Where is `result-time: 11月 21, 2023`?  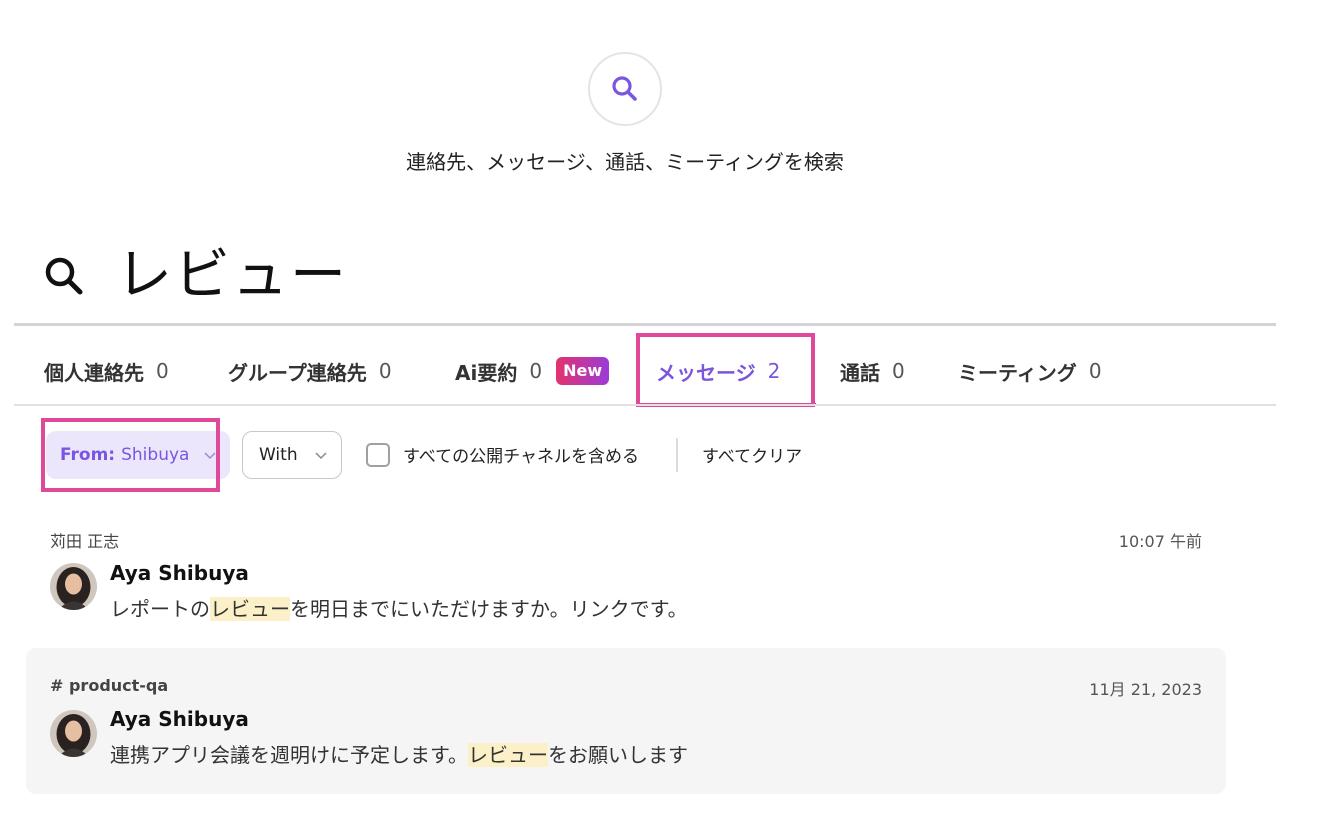
result-time: 11月 21, 2023 is located at coordinates (1145, 689).